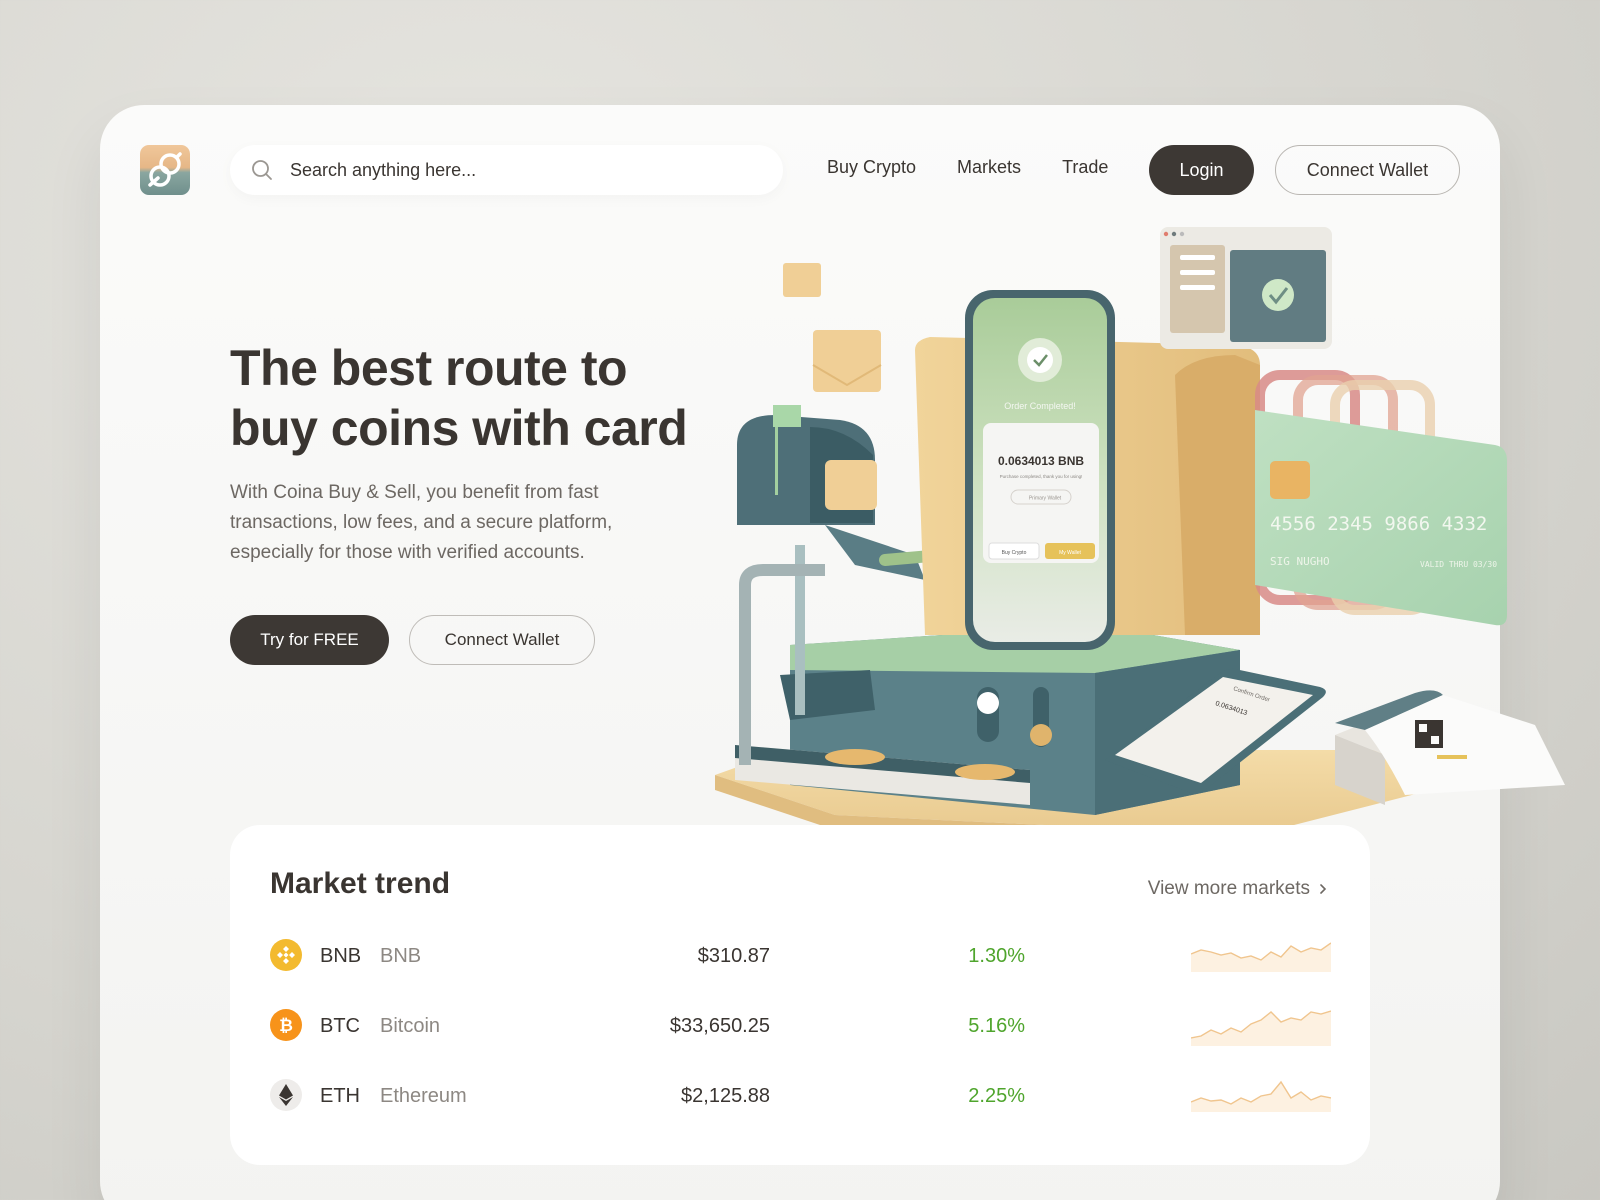 Image resolution: width=1600 pixels, height=1200 pixels. Describe the element at coordinates (1045, 499) in the screenshot. I see `svg-text: Primary Wallet` at that location.